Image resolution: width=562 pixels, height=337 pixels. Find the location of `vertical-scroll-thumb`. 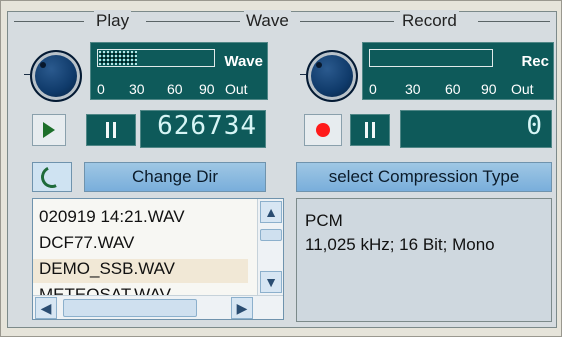

vertical-scroll-thumb is located at coordinates (271, 235).